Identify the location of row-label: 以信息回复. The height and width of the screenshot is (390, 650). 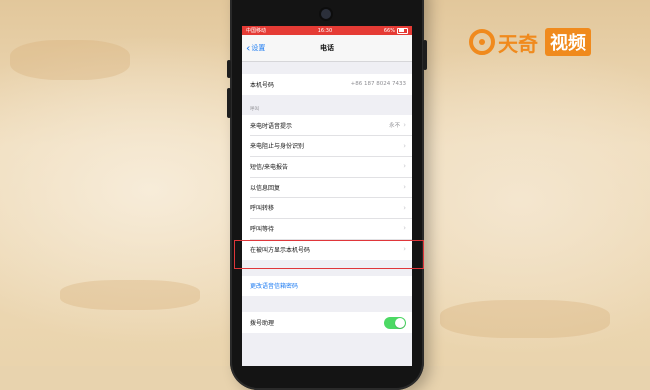
(265, 188).